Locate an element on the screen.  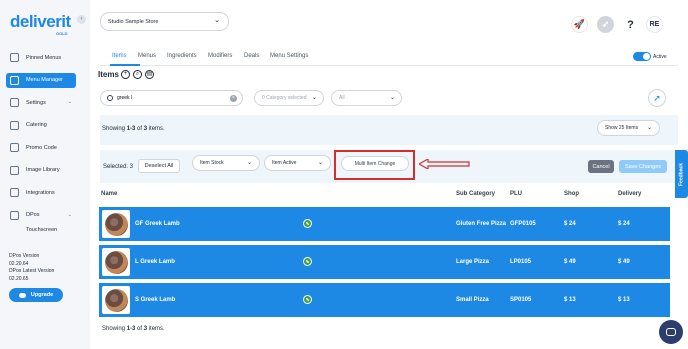
item-stock-select: Item Stock ⌄ is located at coordinates (226, 163).